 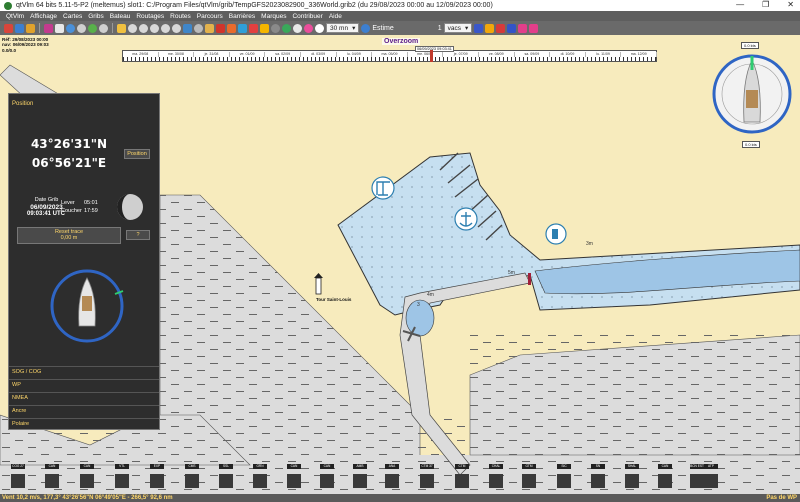 I want to click on zoom-boat-icon, so click(x=165, y=28).